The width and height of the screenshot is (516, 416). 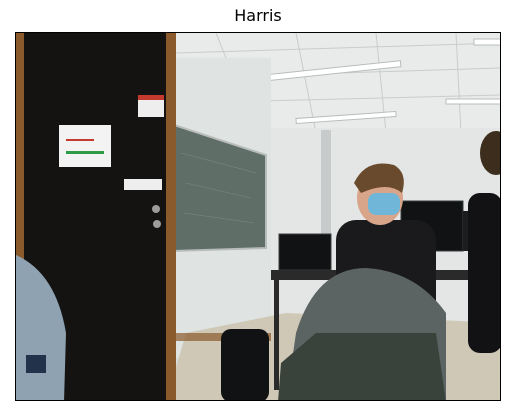 What do you see at coordinates (143, 184) in the screenshot?
I see `no-entry-sticker` at bounding box center [143, 184].